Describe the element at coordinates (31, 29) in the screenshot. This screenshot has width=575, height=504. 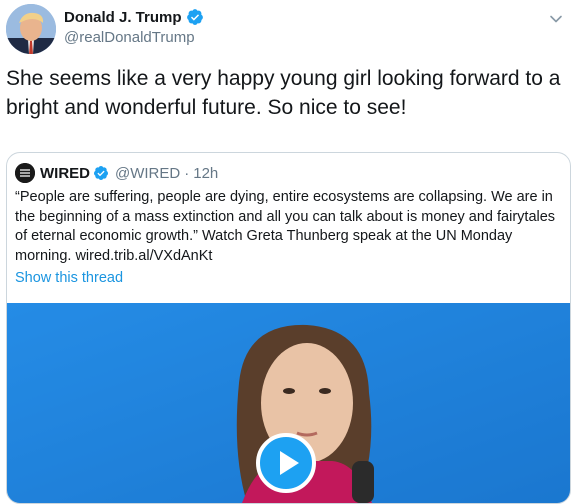
I see `avatar` at that location.